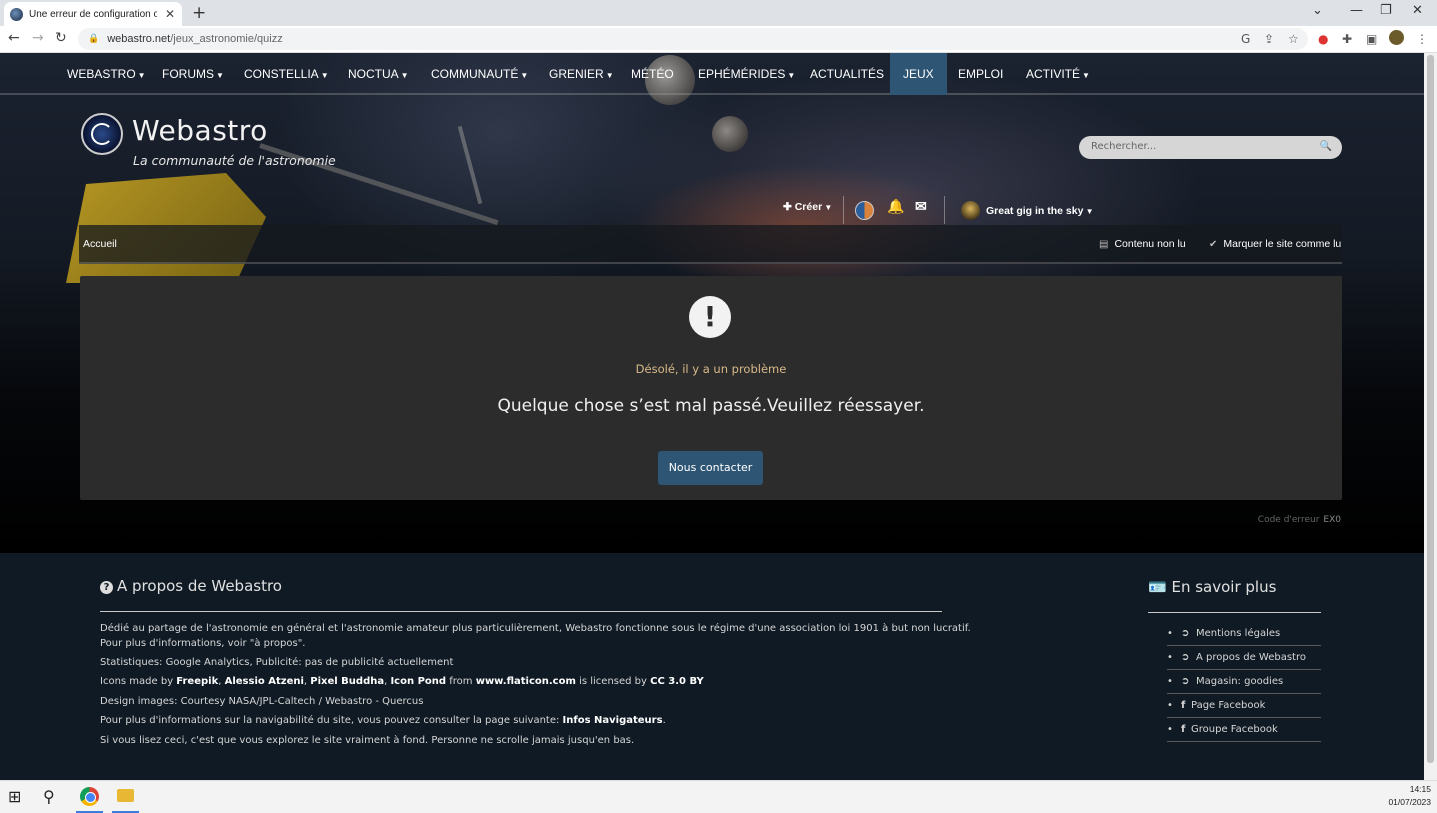  Describe the element at coordinates (373, 74) in the screenshot. I see `nav-label: NOCTUA` at that location.